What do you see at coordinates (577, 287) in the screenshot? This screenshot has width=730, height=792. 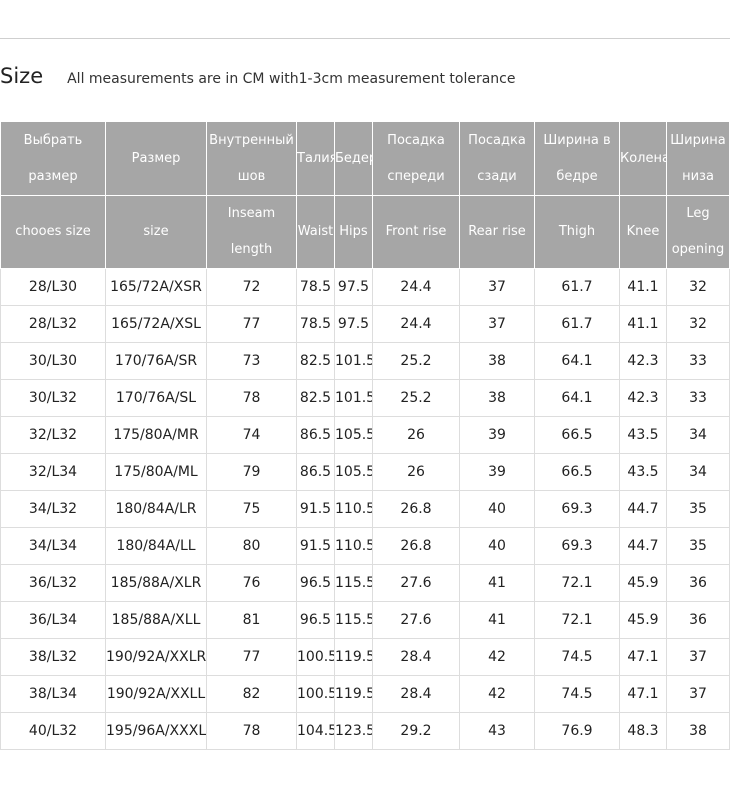 I see `table-cell: 61.7` at bounding box center [577, 287].